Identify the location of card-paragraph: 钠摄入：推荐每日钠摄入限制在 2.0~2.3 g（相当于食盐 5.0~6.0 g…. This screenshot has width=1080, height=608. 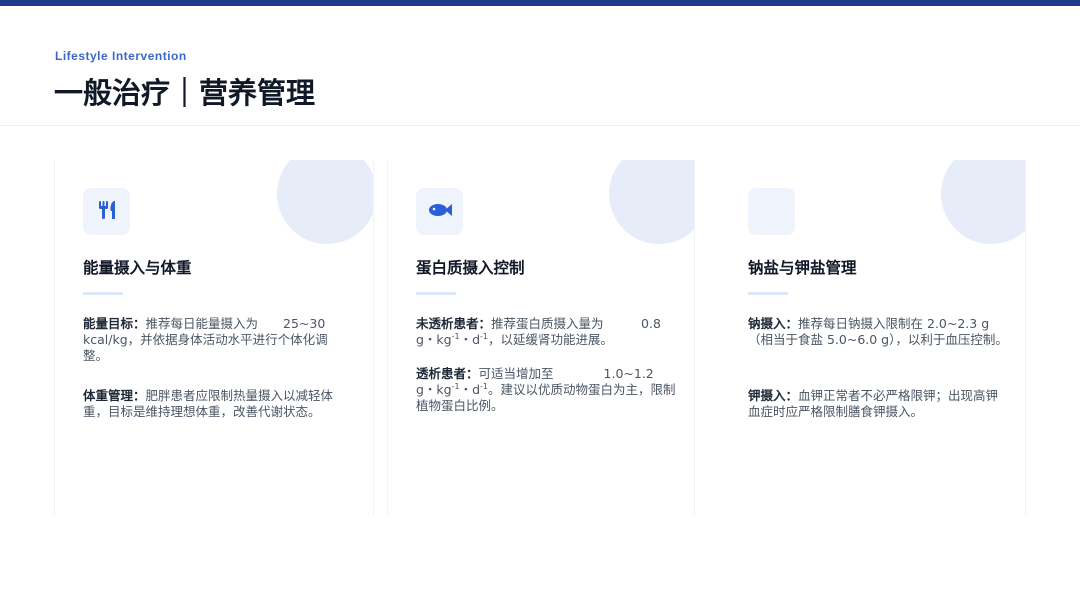
(879, 332).